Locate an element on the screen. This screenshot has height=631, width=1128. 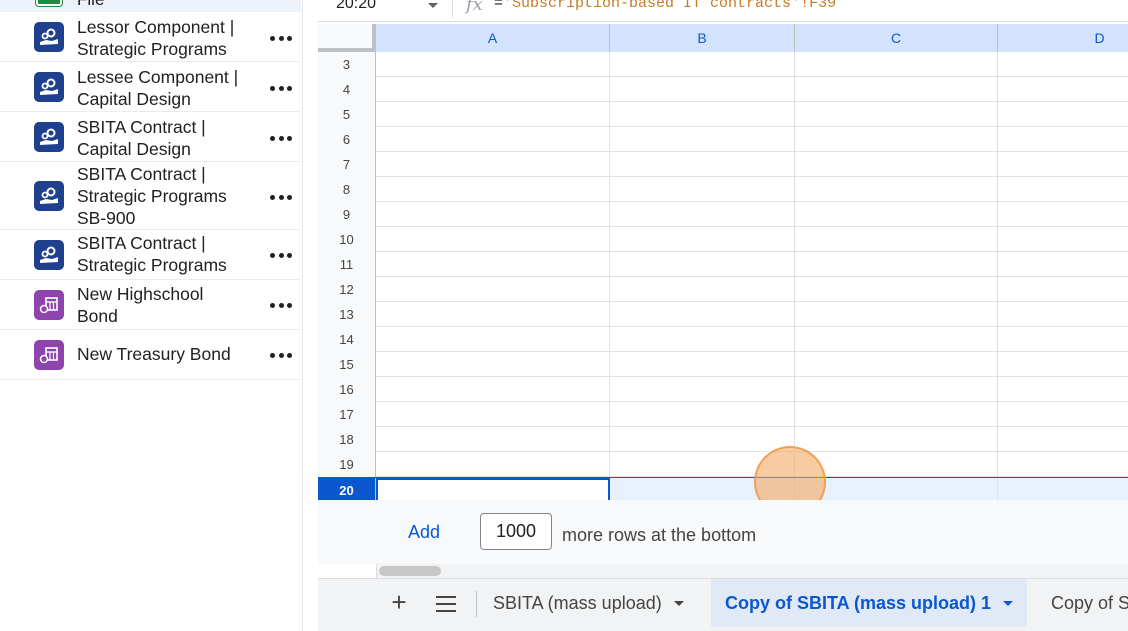
row-header: 14 is located at coordinates (347, 339).